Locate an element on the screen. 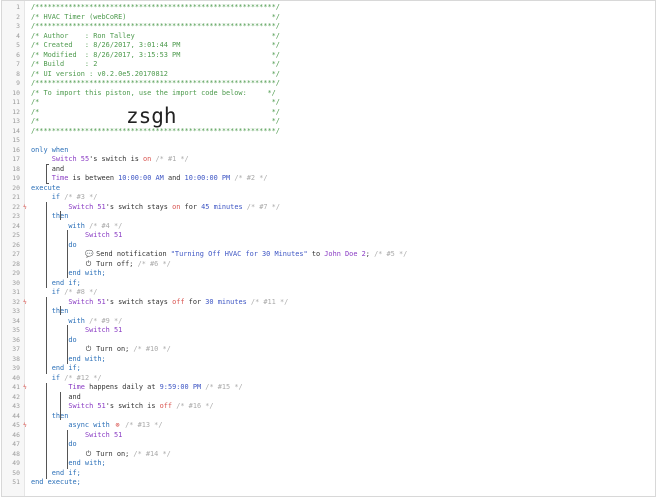  code-token: for is located at coordinates (195, 301).